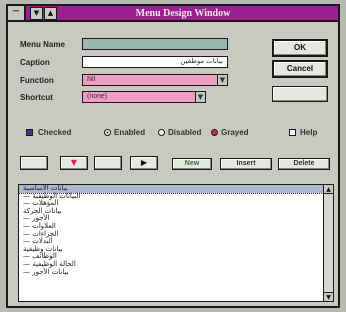  What do you see at coordinates (185, 132) in the screenshot?
I see `disabled-label: Disabled` at bounding box center [185, 132].